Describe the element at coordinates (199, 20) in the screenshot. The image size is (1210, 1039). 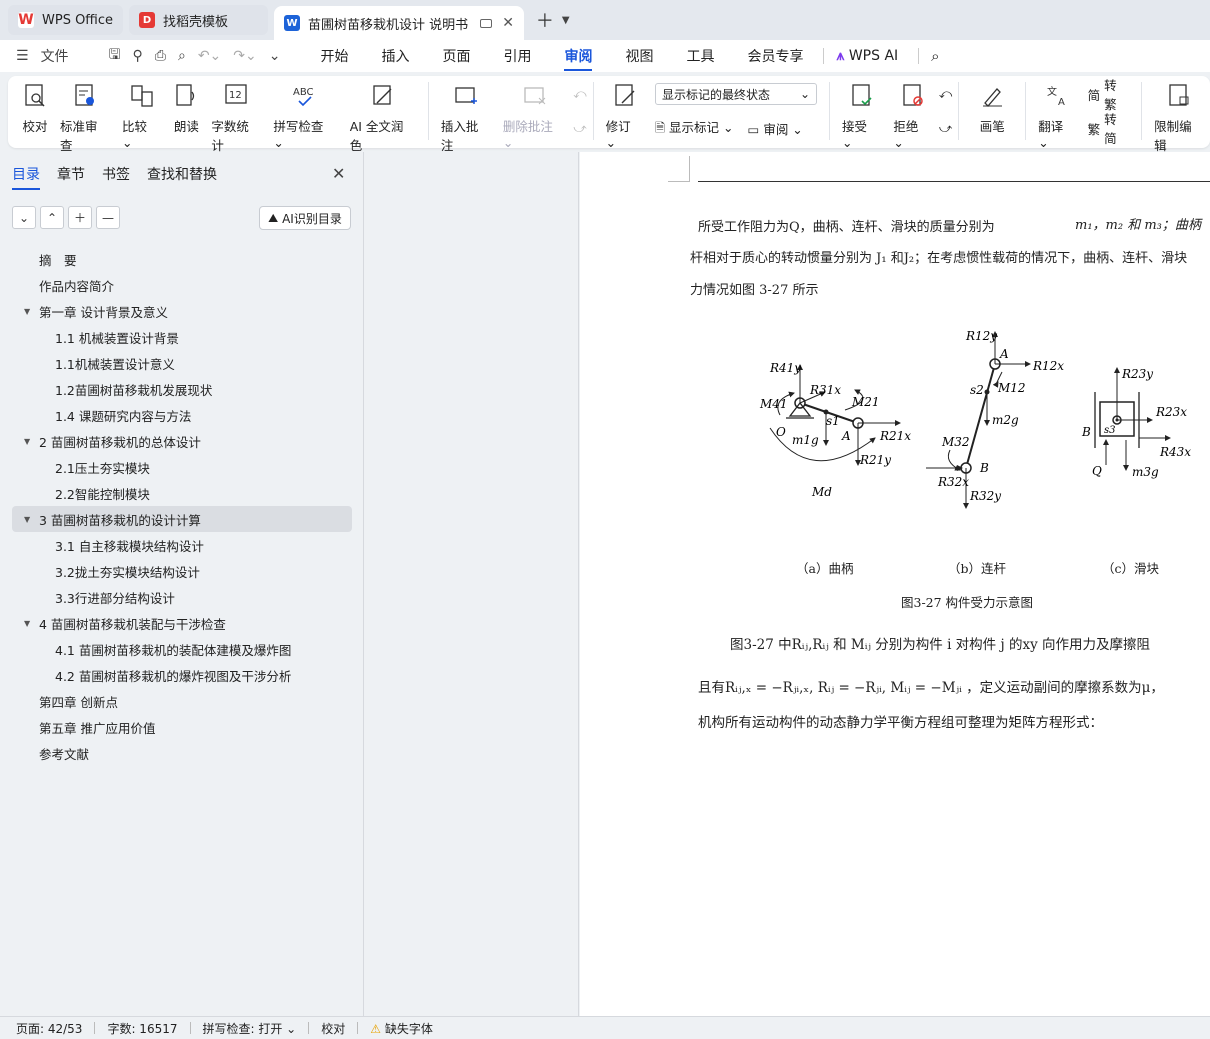
I see `tab-docer: D 找稻壳模板` at that location.